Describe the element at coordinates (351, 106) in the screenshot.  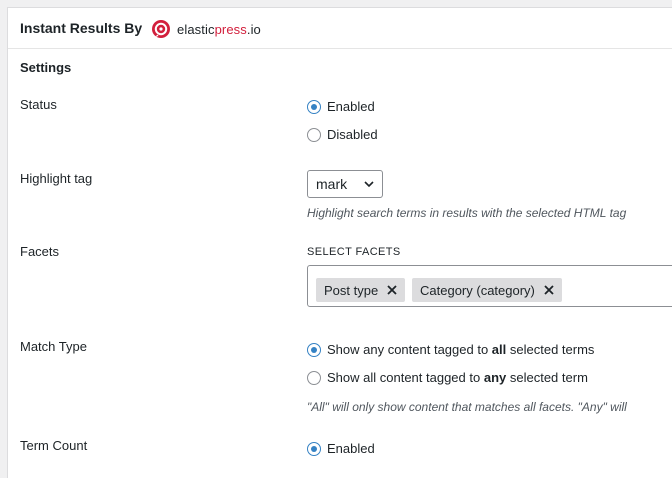
I see `status-enabled-label: Enabled` at that location.